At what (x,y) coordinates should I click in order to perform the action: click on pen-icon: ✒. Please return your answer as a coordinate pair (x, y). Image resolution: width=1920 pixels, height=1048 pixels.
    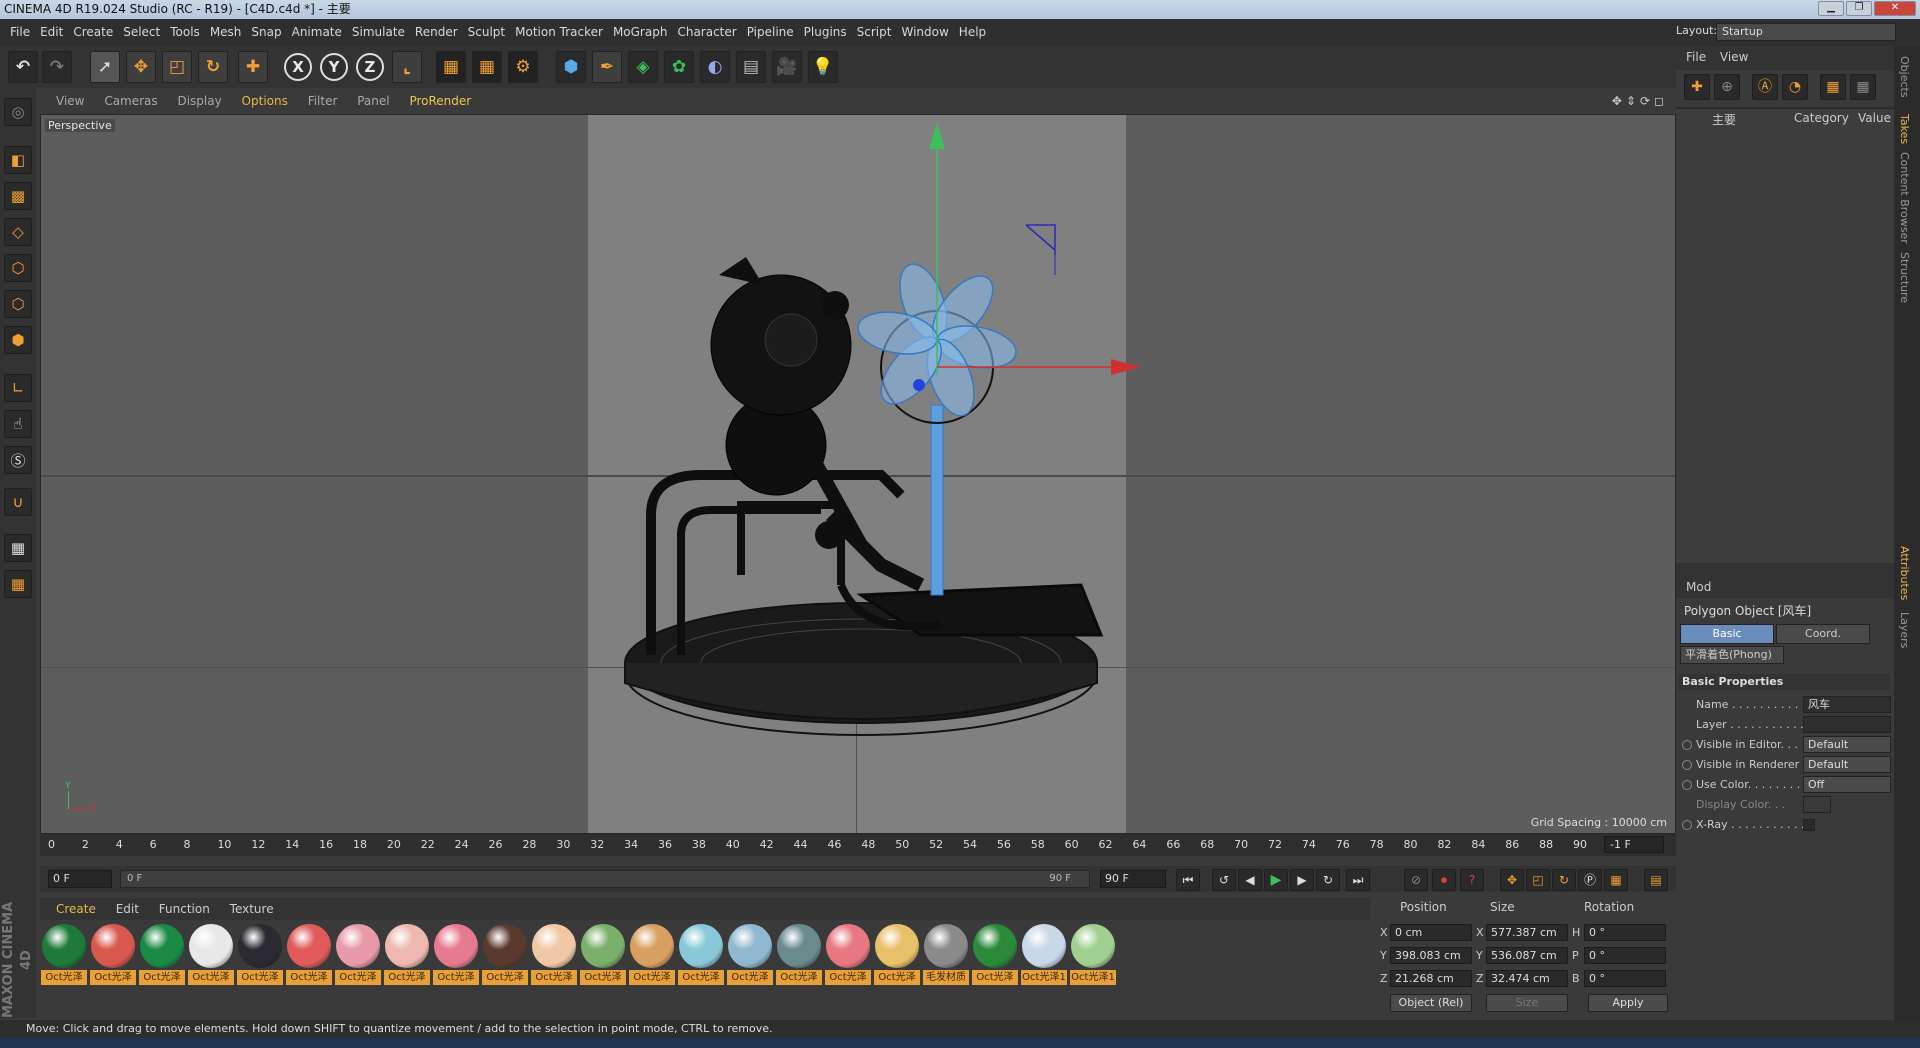
    Looking at the image, I should click on (607, 67).